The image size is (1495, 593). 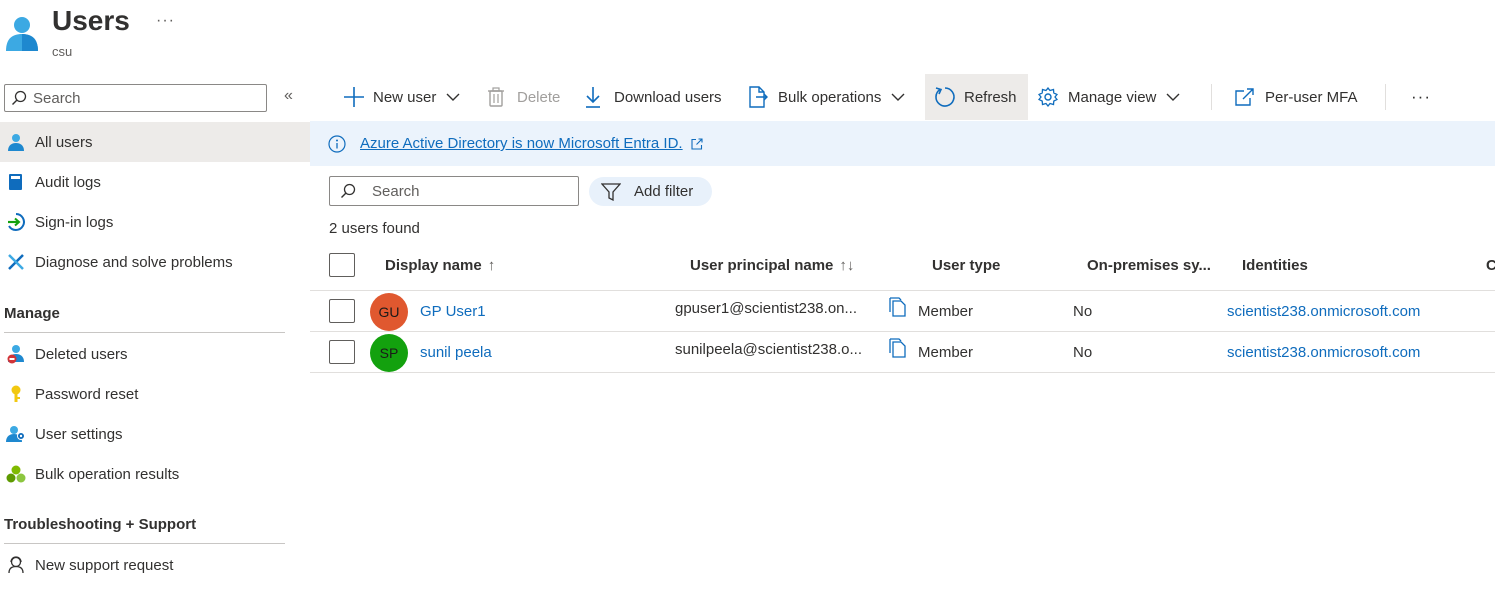 What do you see at coordinates (593, 97) in the screenshot?
I see `download-icon` at bounding box center [593, 97].